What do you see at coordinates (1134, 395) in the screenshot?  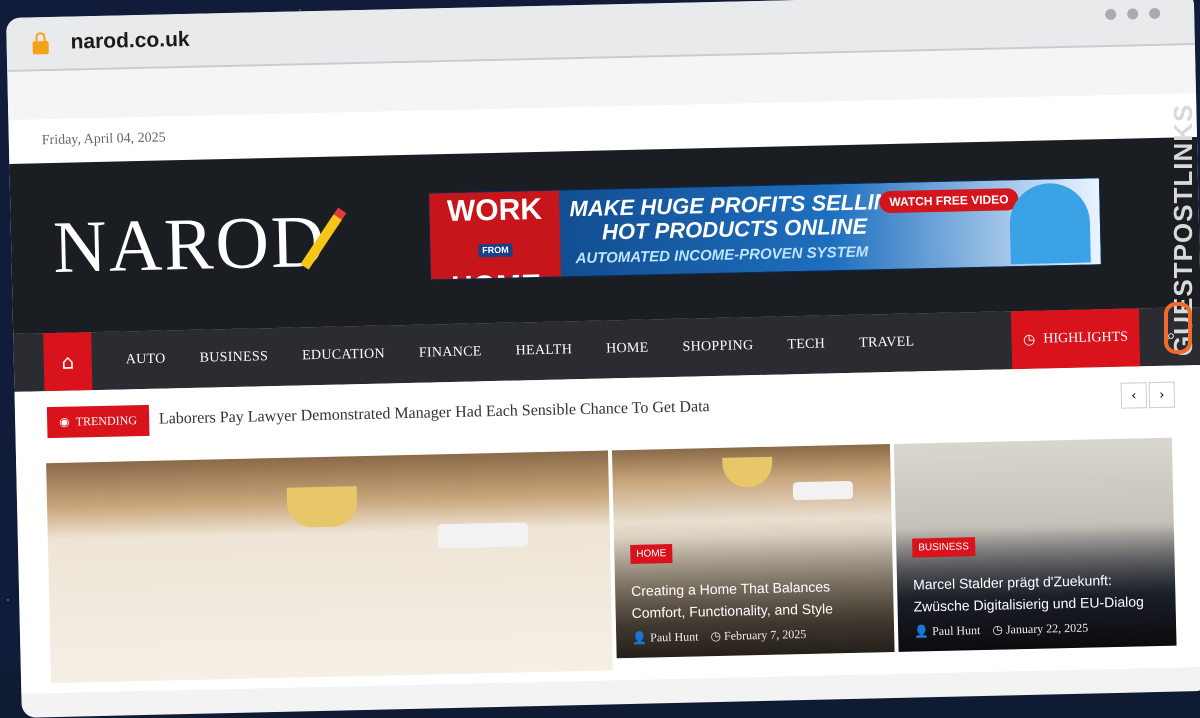 I see `chevron-left-icon: ‹` at bounding box center [1134, 395].